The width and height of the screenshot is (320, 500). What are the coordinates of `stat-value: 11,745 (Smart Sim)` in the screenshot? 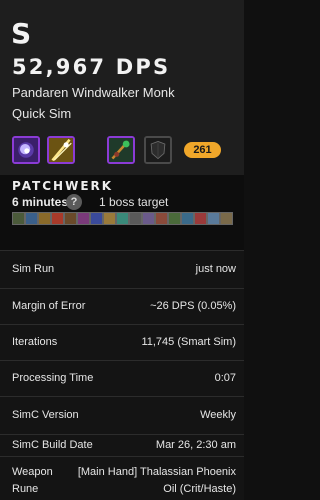 It's located at (188, 342).